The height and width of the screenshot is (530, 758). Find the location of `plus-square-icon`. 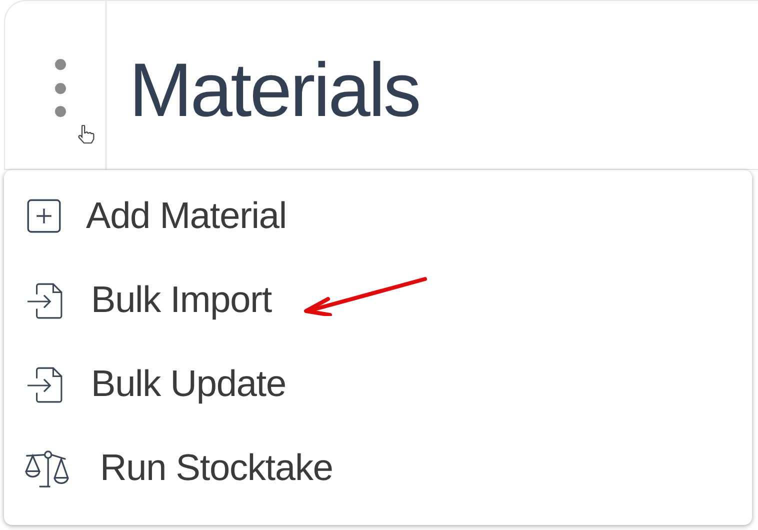

plus-square-icon is located at coordinates (44, 216).